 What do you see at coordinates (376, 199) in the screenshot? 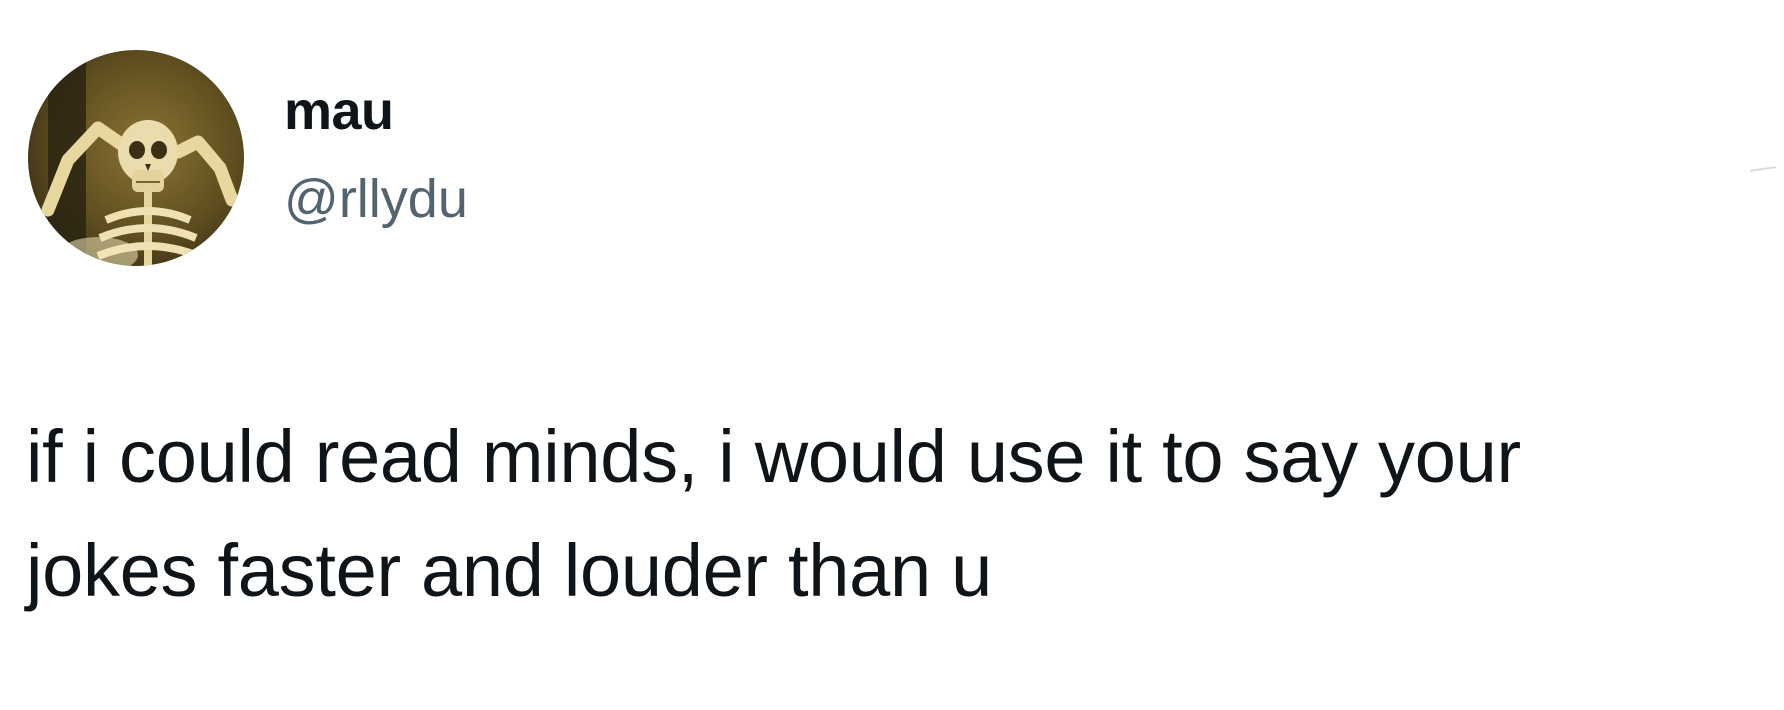
I see `author-handle: @rllydu` at bounding box center [376, 199].